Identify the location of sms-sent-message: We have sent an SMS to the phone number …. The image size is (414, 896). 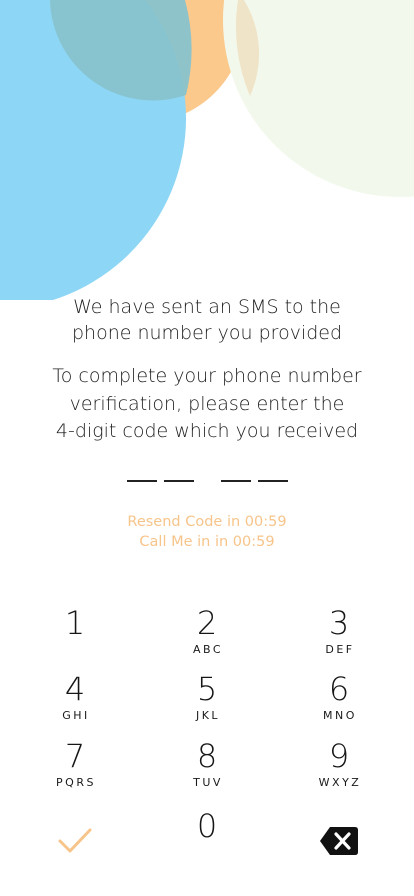
(207, 320).